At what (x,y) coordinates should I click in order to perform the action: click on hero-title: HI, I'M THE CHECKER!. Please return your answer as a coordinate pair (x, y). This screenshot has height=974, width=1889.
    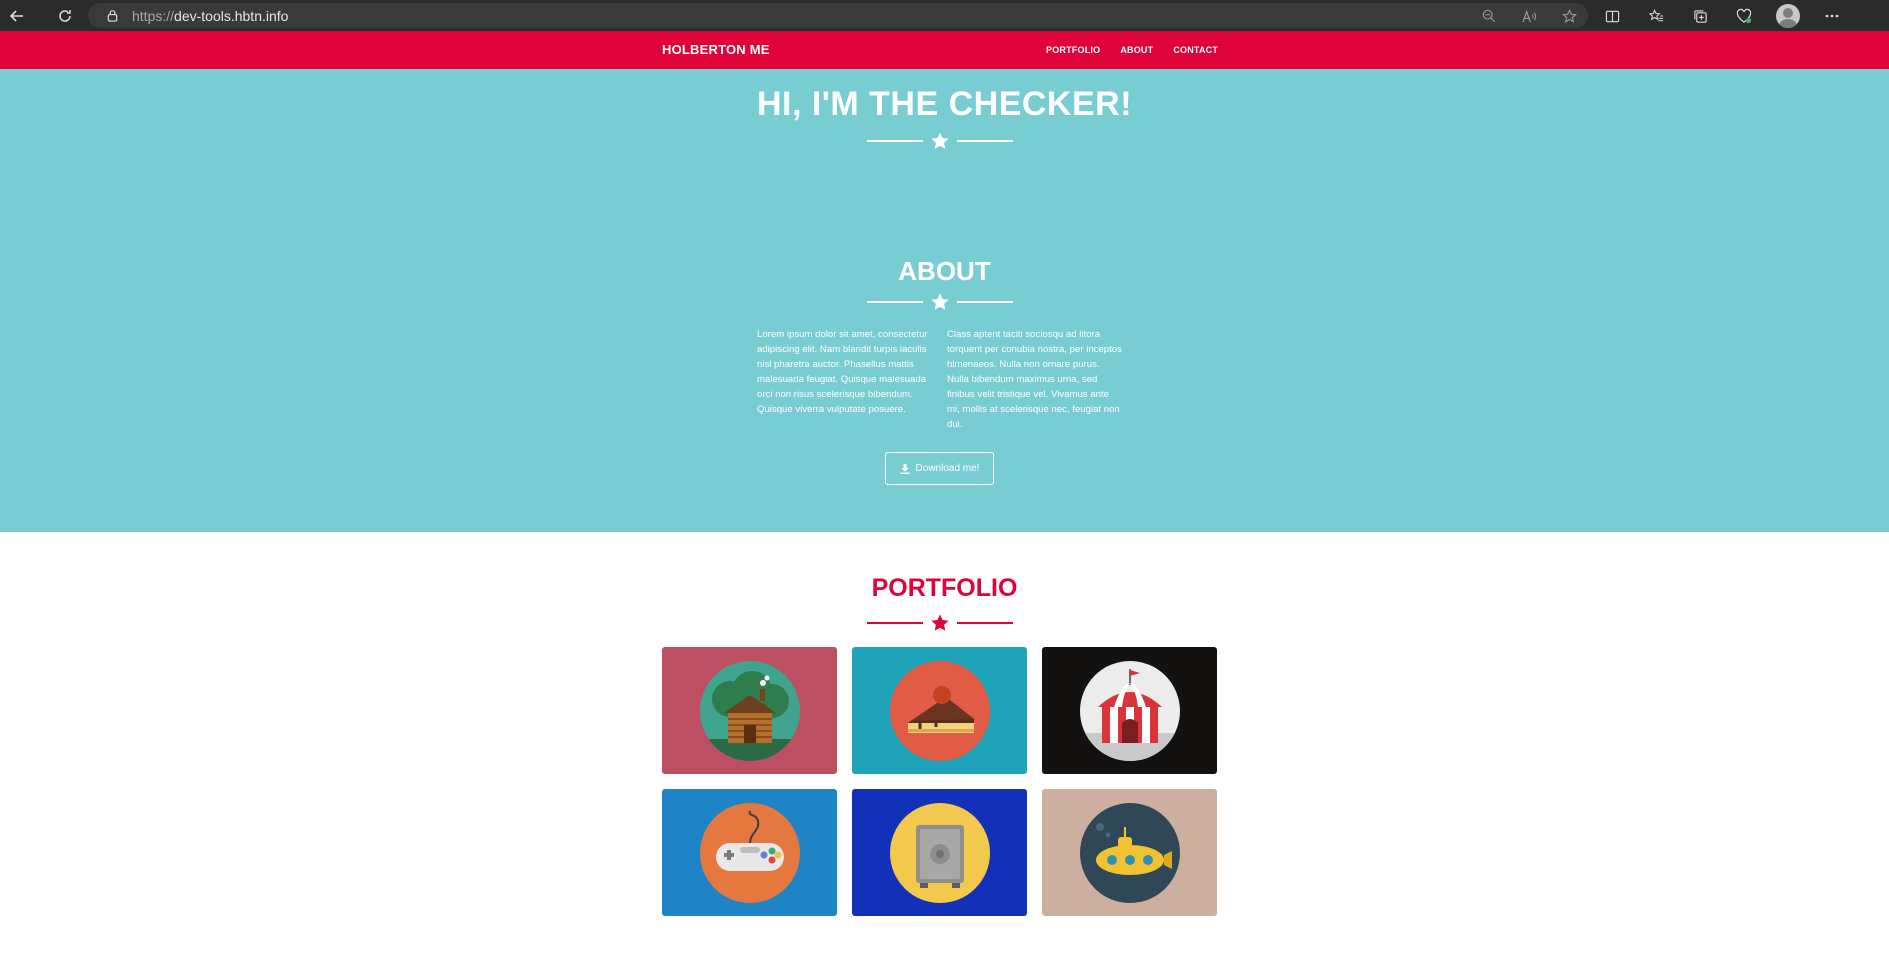
    Looking at the image, I should click on (944, 104).